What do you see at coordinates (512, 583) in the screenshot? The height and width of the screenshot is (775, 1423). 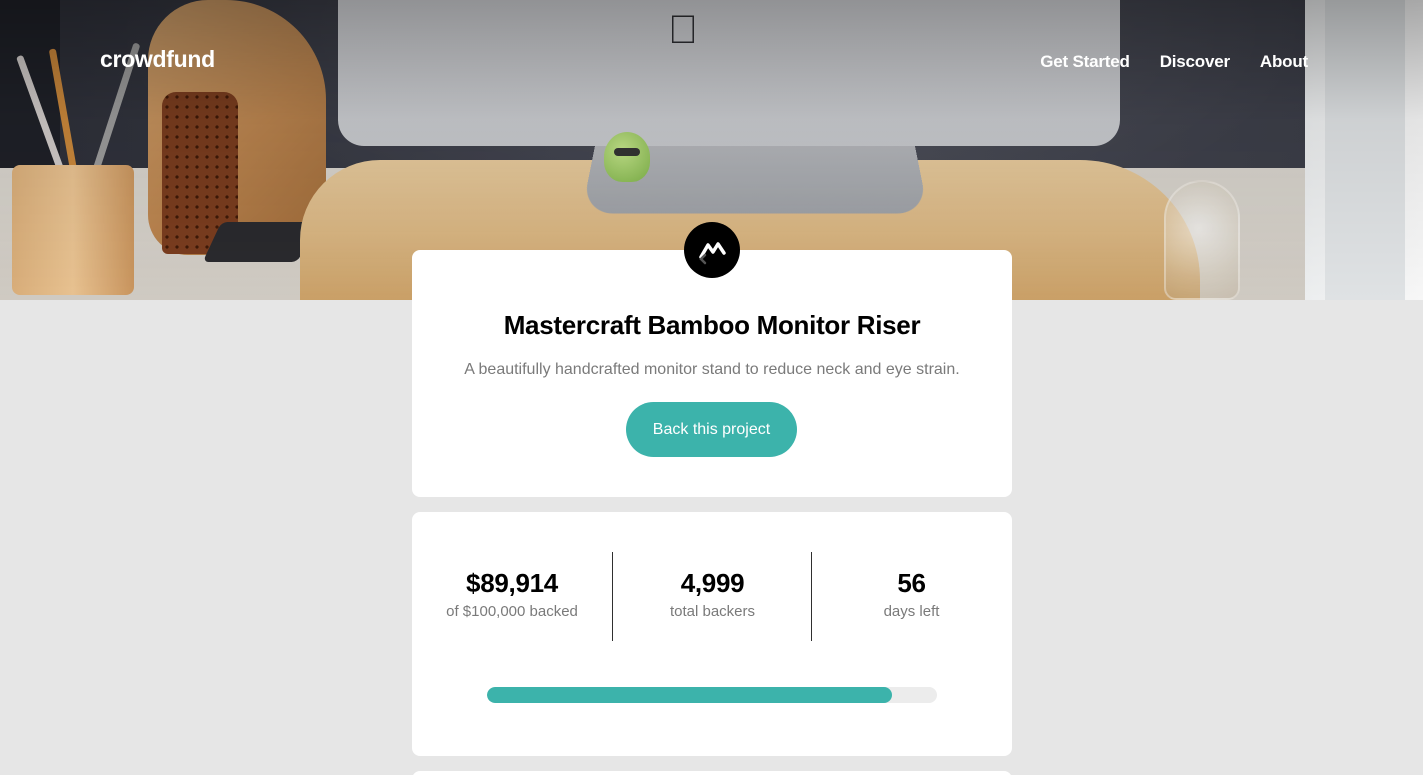 I see `stat-backed-value: $89,914` at bounding box center [512, 583].